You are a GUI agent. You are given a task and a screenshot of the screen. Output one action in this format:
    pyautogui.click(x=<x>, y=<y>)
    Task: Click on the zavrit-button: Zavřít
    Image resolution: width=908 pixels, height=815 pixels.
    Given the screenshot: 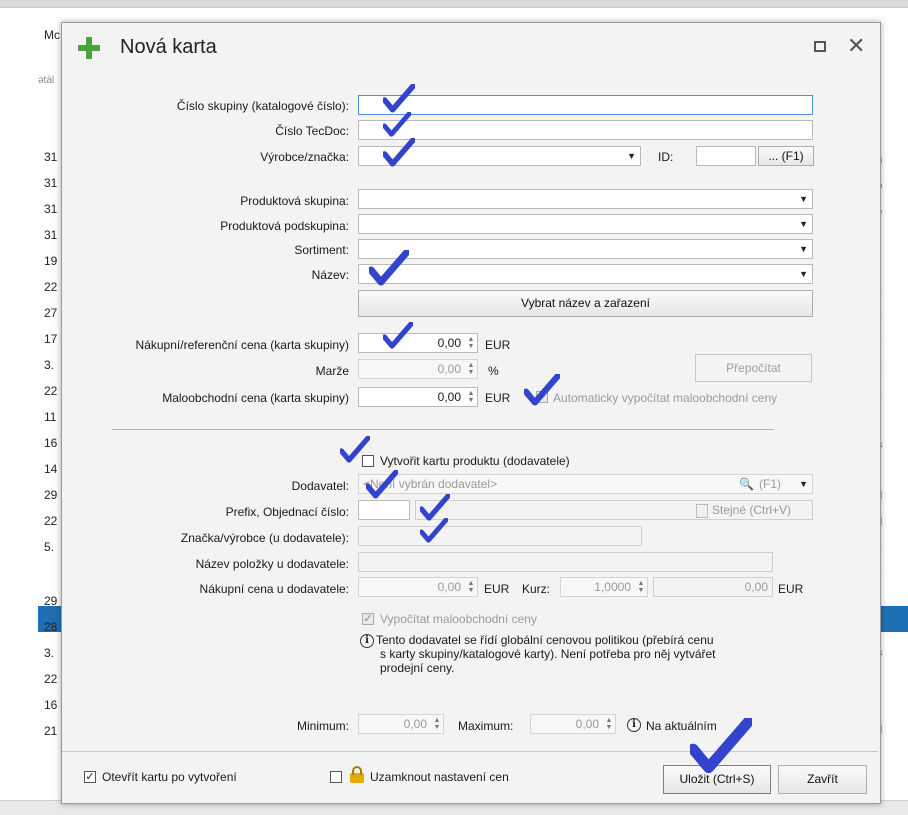 What is the action you would take?
    pyautogui.click(x=822, y=779)
    